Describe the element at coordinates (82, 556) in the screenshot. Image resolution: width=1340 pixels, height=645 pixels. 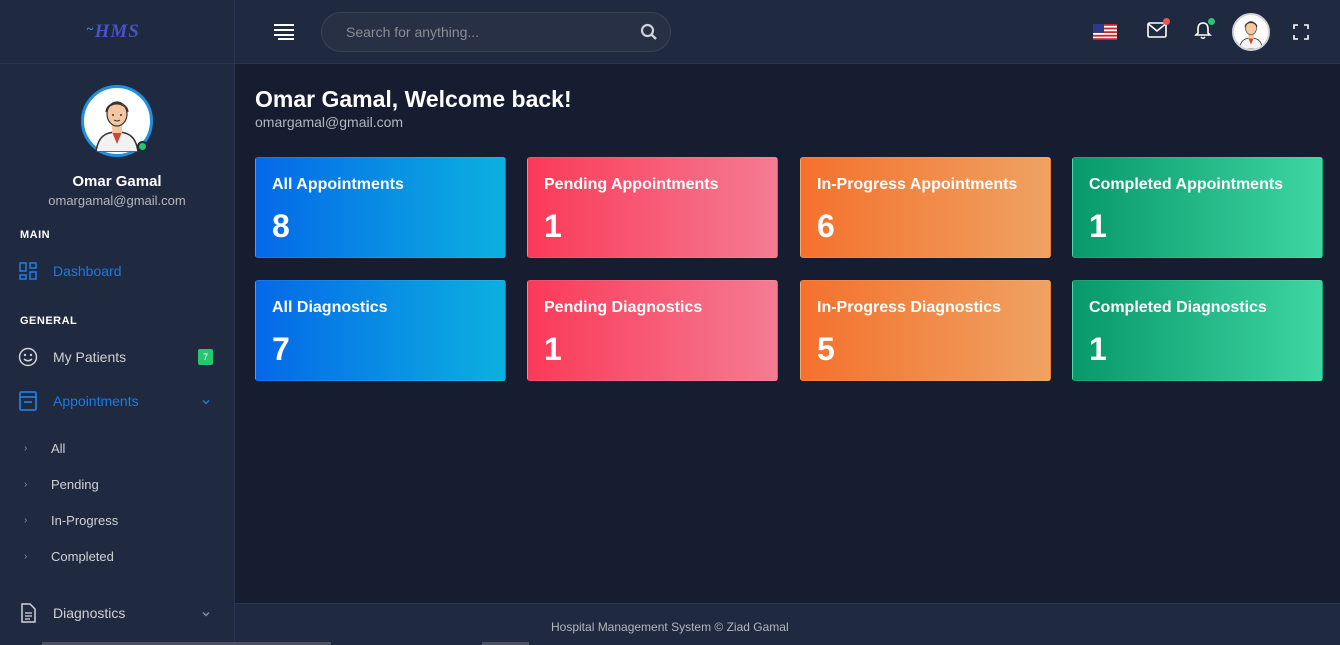
I see `subitem-label: Completed` at that location.